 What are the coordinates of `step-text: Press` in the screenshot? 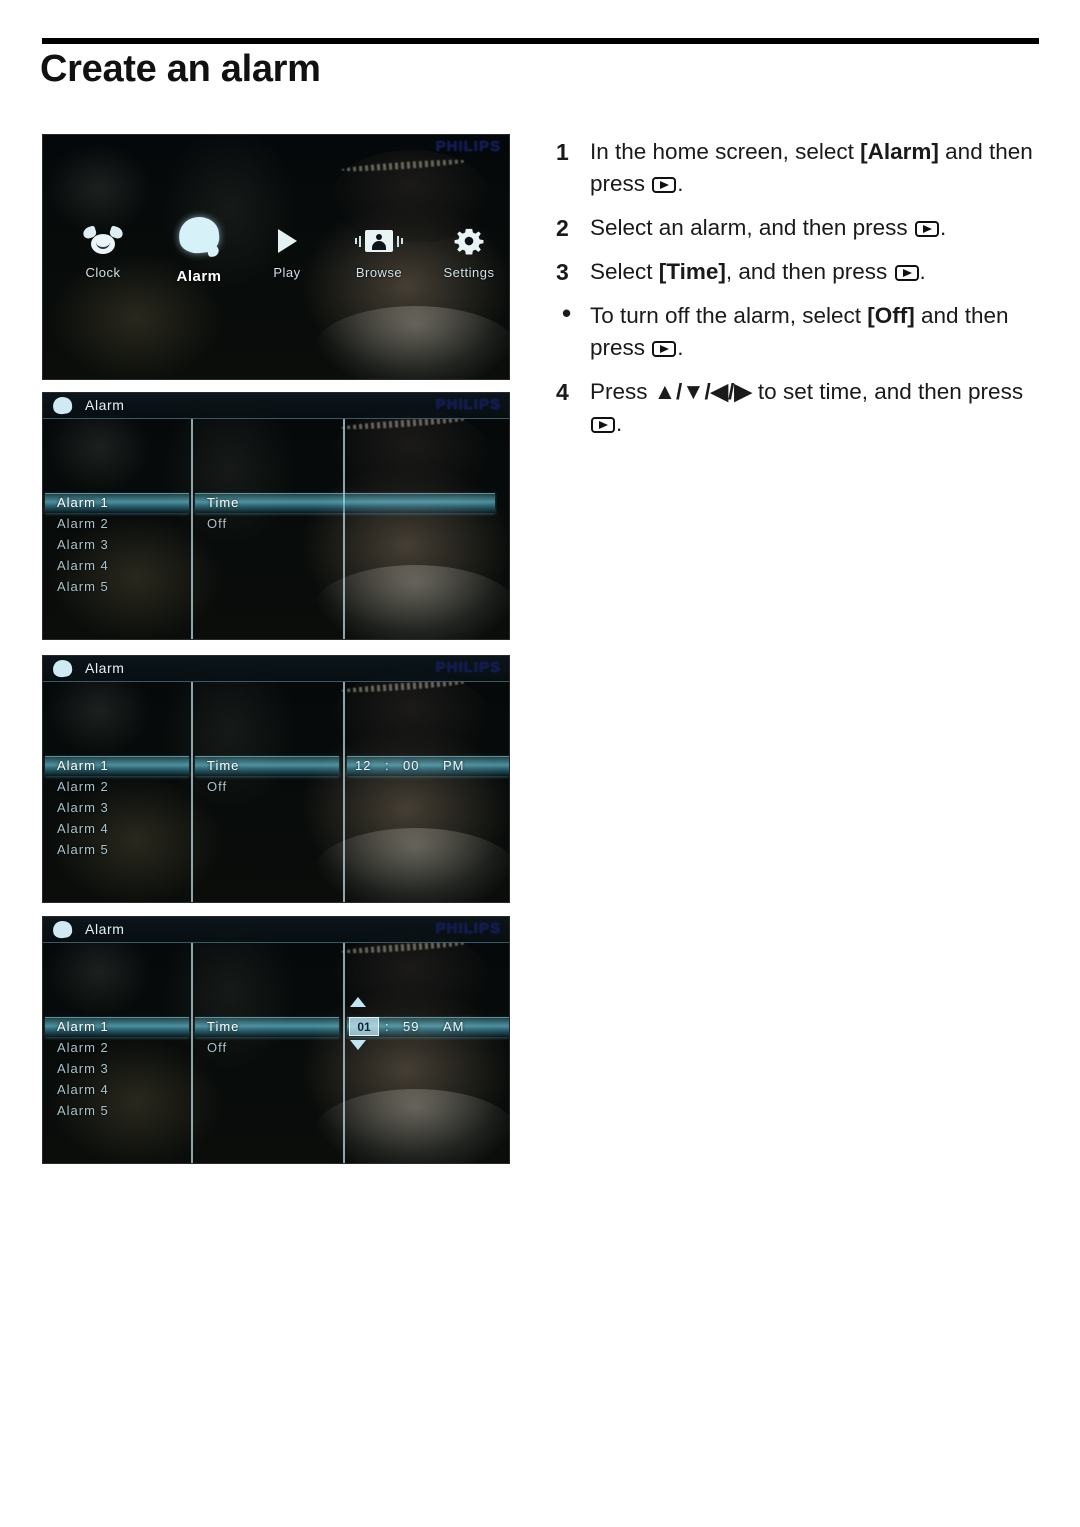 It's located at (622, 391).